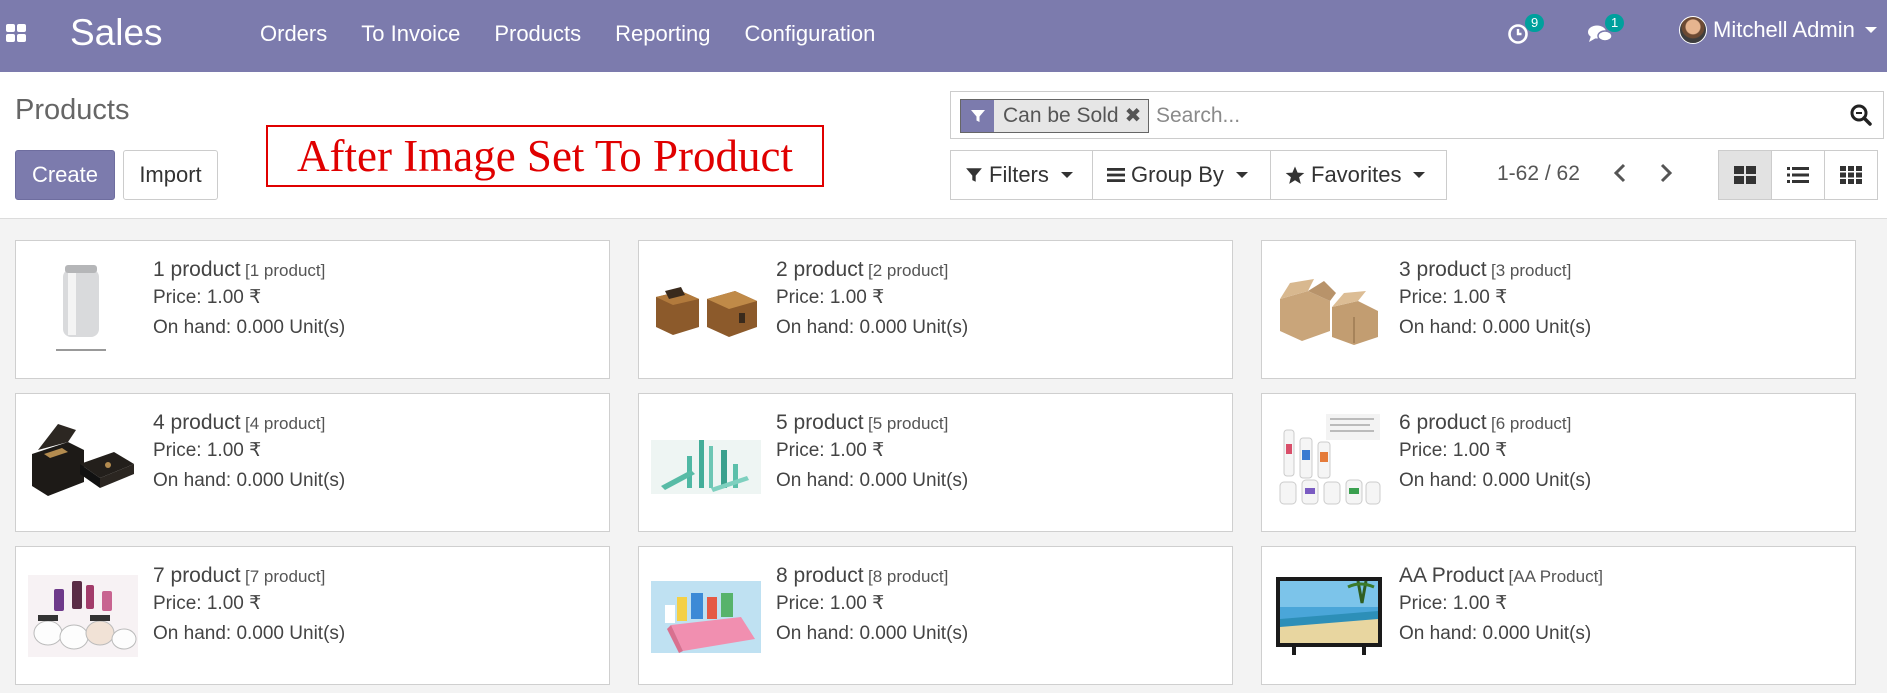  Describe the element at coordinates (908, 270) in the screenshot. I see `product-code: [2 product]` at that location.